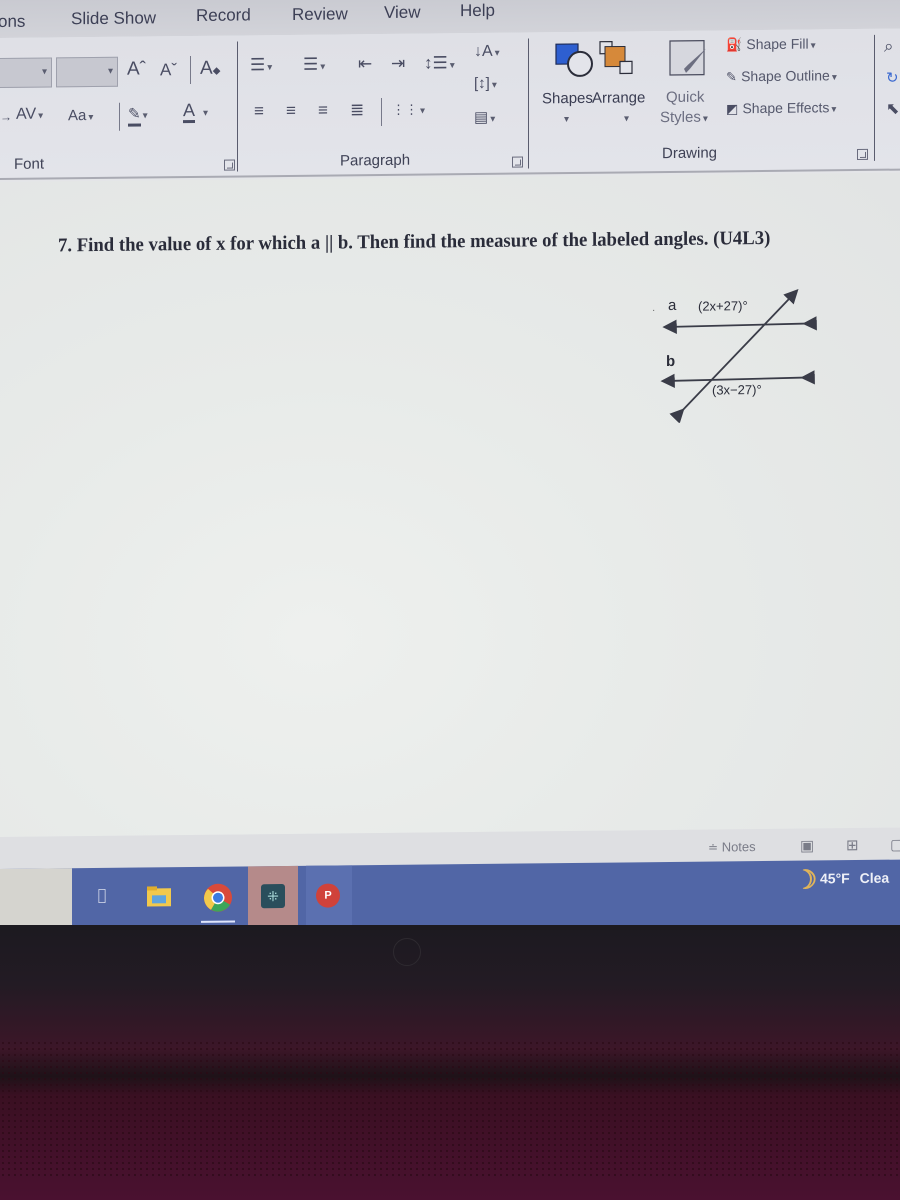 This screenshot has height=1200, width=900. I want to click on convert-to-smartart-button: ▤ ▾, so click(484, 117).